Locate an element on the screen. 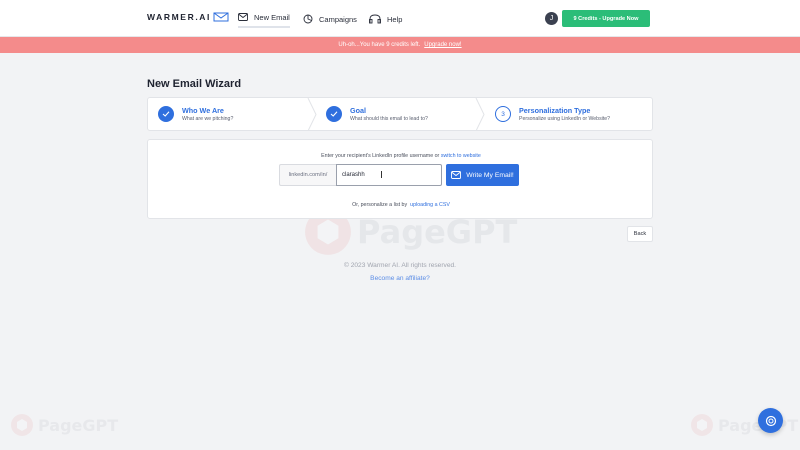 This screenshot has width=800, height=450. step-subtitle: What should this email to lead to? is located at coordinates (389, 118).